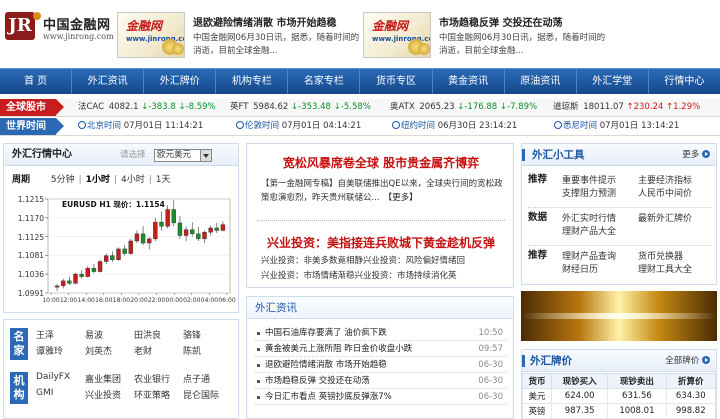 The width and height of the screenshot is (720, 419). Describe the element at coordinates (121, 300) in the screenshot. I see `x-tick-label: 18:00` at that location.